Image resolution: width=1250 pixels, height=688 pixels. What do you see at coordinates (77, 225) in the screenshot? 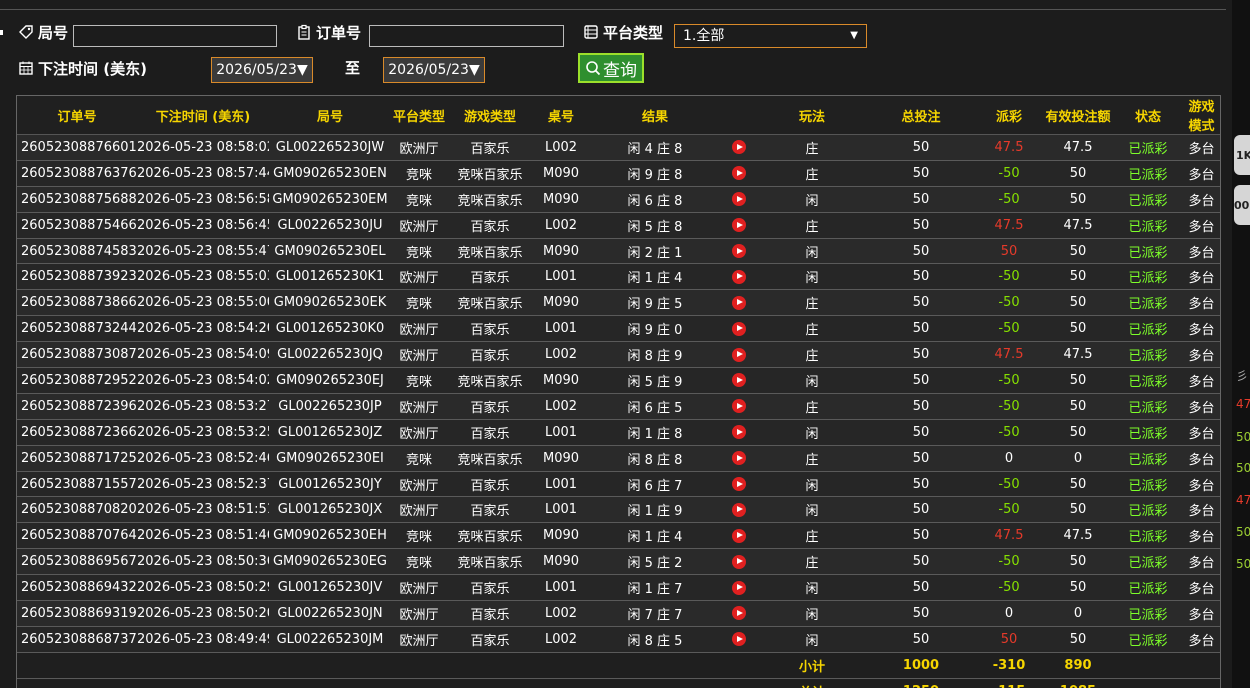
I see `cell-order-no: 260523088754661` at bounding box center [77, 225].